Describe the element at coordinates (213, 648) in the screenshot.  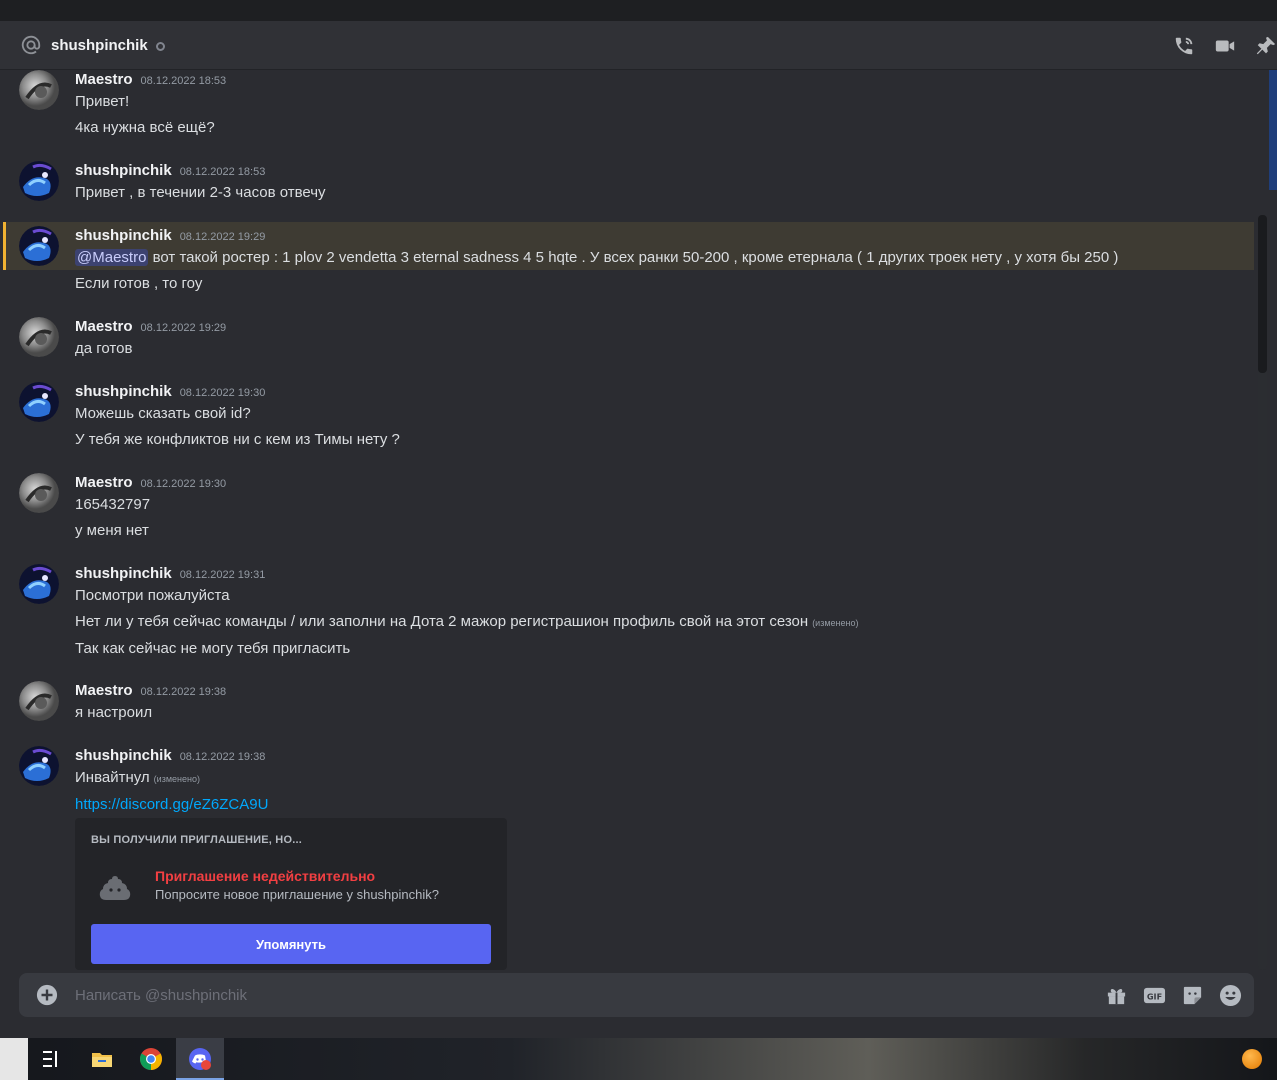
I see `message-text: Так как сейчас не могу тебя пригласить` at that location.